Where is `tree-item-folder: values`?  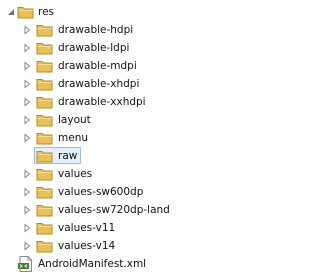
tree-item-folder: values is located at coordinates (107, 174).